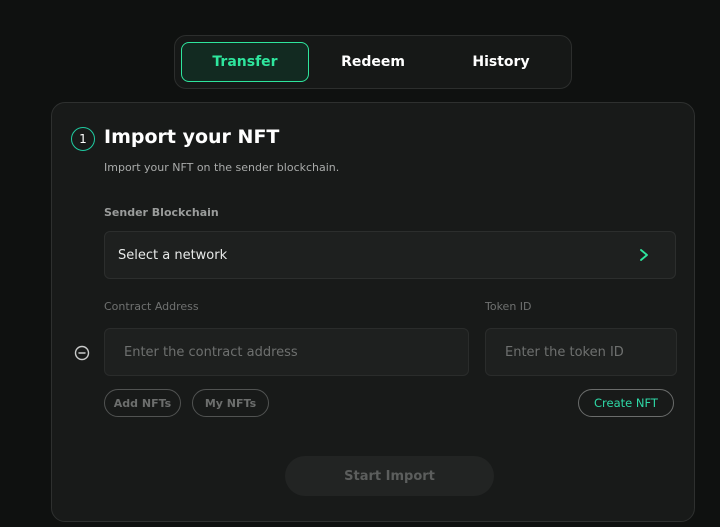 The height and width of the screenshot is (527, 720). I want to click on network-select: Select a network, so click(390, 255).